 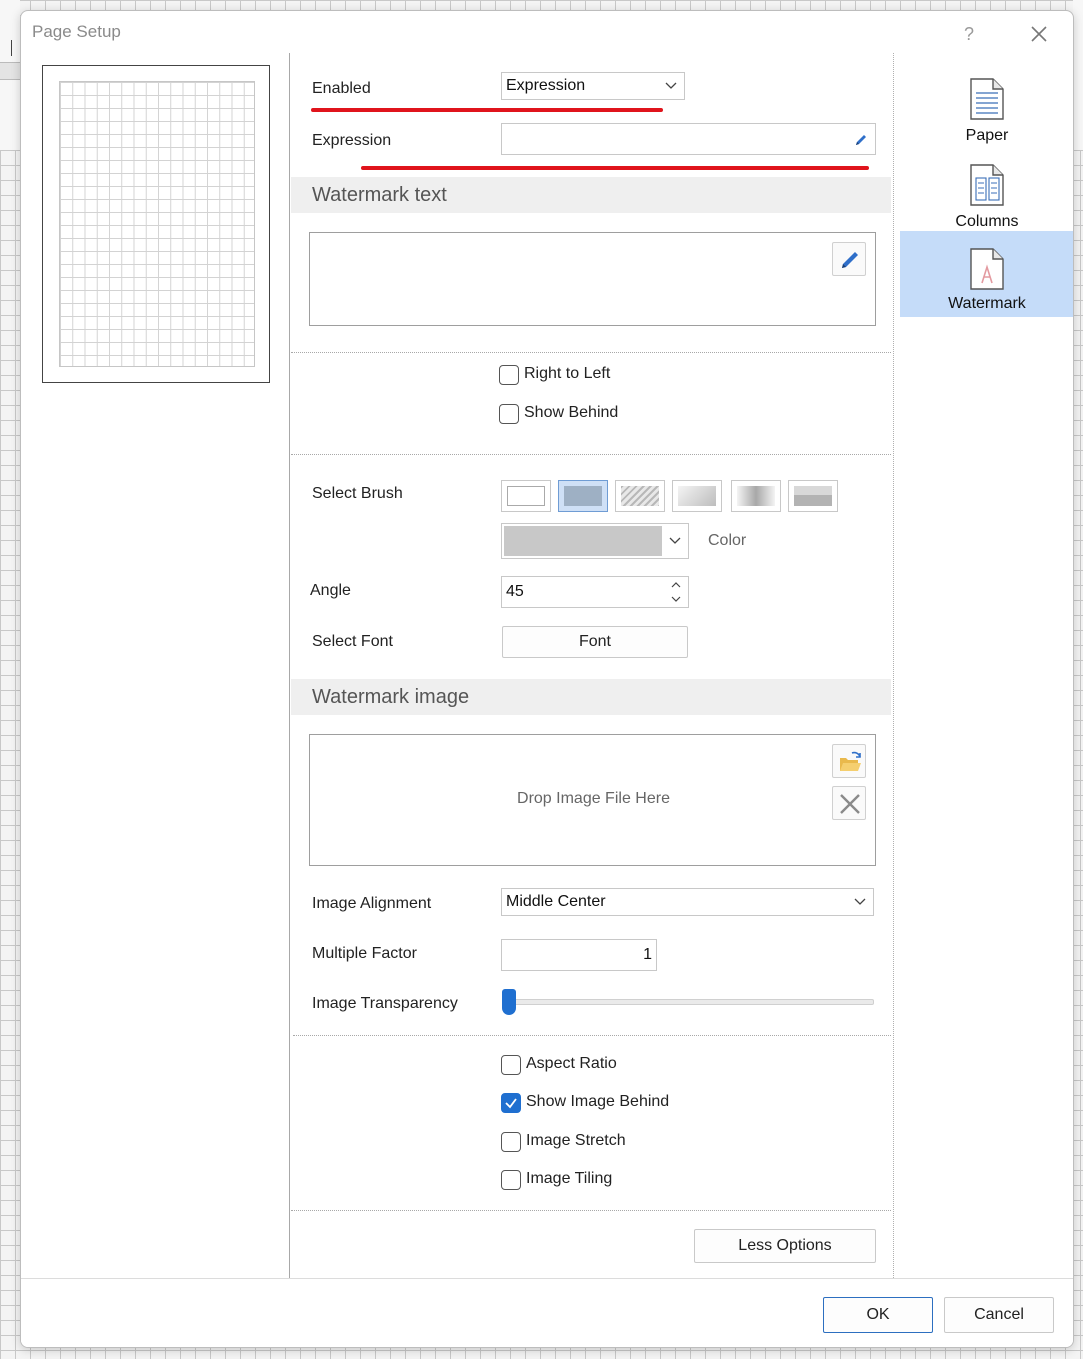 What do you see at coordinates (509, 1002) in the screenshot?
I see `transparency-slider-thumb` at bounding box center [509, 1002].